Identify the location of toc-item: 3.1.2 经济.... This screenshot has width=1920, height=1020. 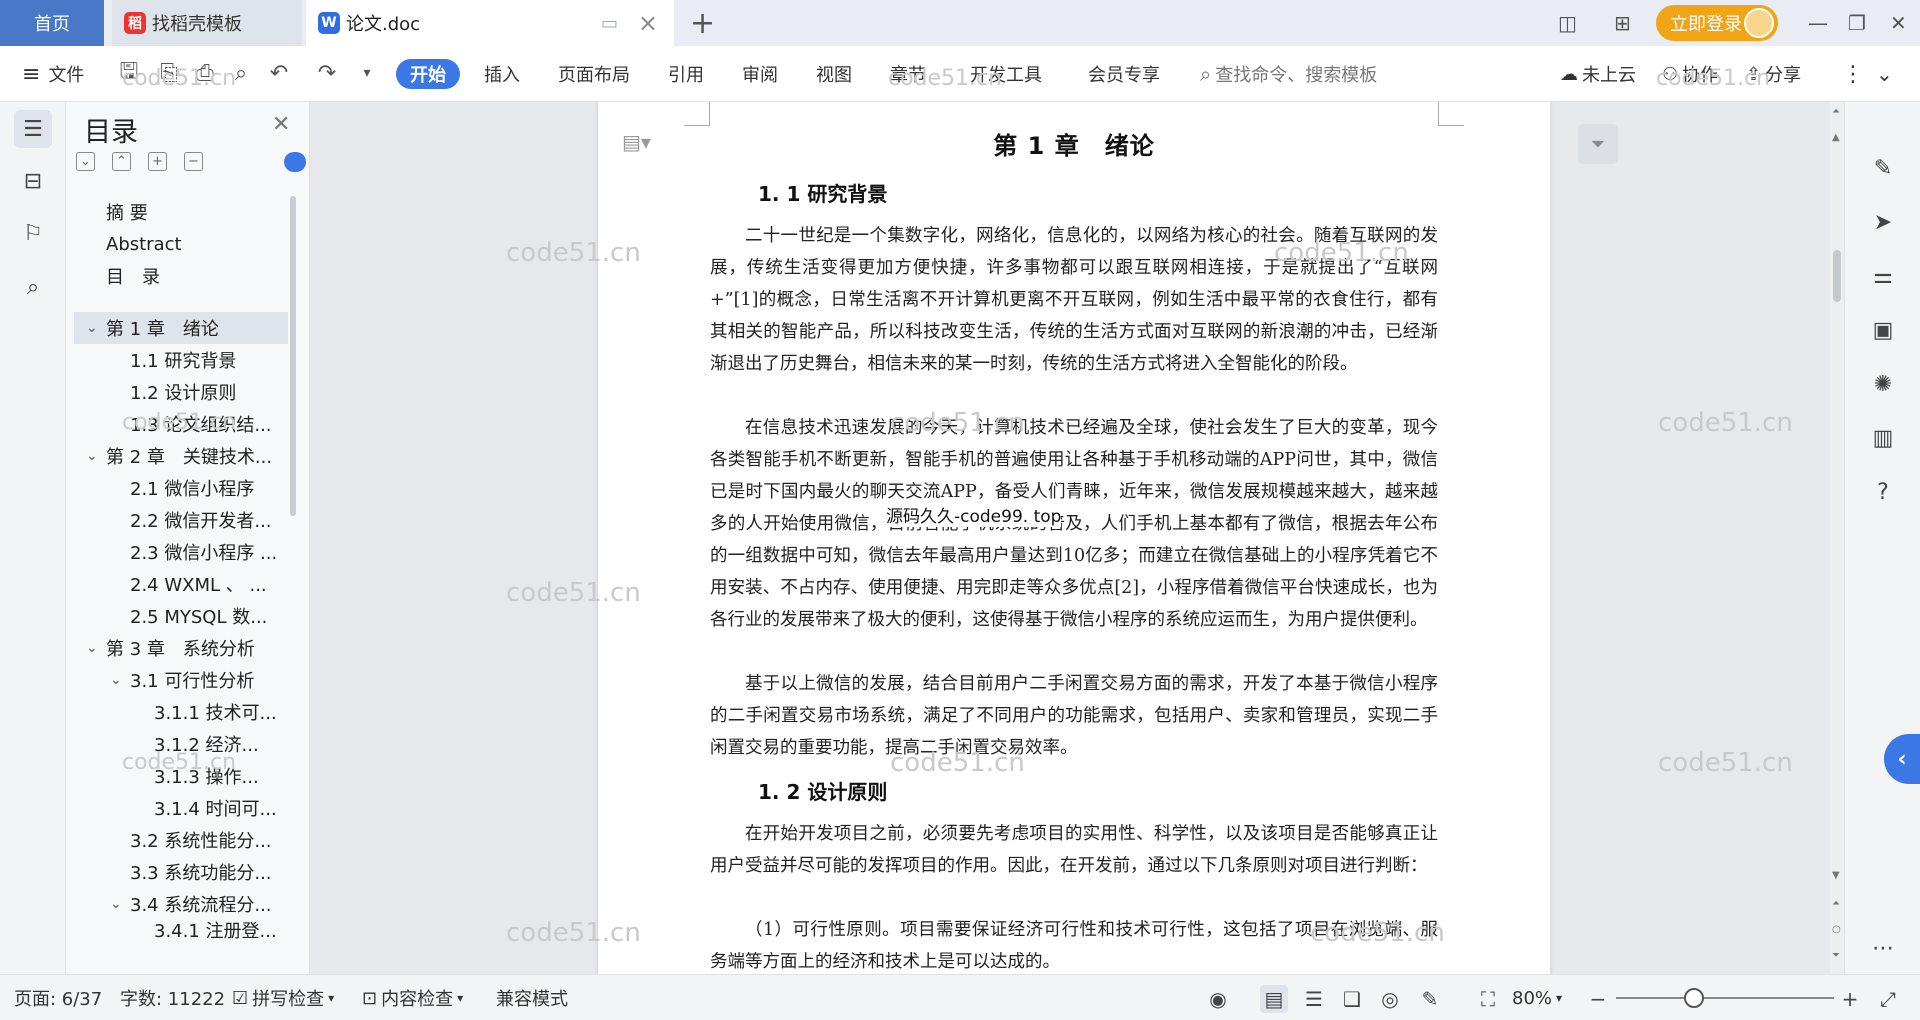
(206, 744).